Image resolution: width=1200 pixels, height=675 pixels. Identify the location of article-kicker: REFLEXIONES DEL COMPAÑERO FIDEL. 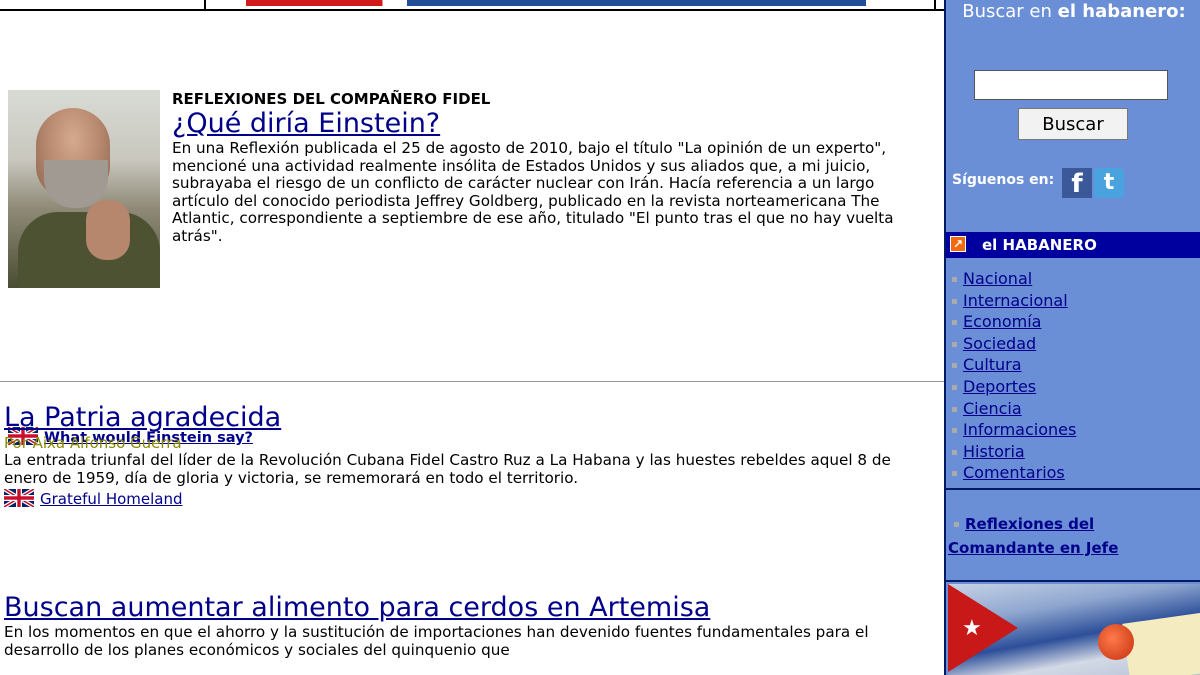
(331, 99).